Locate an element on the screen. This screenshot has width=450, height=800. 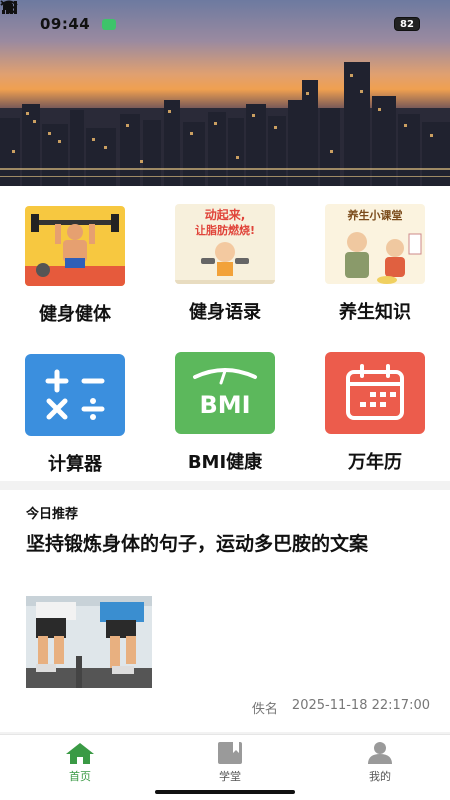
battery-icon: 82 is located at coordinates (407, 24).